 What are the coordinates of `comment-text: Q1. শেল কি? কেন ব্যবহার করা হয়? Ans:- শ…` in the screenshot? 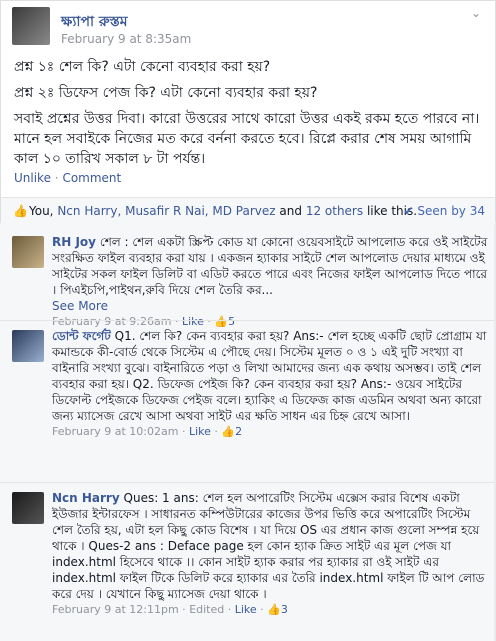 It's located at (269, 376).